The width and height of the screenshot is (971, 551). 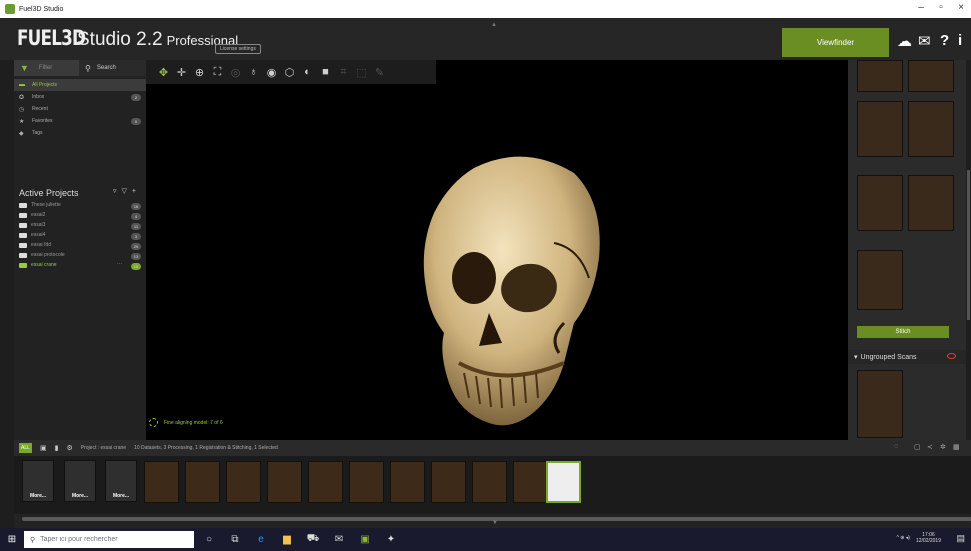 I want to click on mesh-icon: ⬡, so click(x=289, y=72).